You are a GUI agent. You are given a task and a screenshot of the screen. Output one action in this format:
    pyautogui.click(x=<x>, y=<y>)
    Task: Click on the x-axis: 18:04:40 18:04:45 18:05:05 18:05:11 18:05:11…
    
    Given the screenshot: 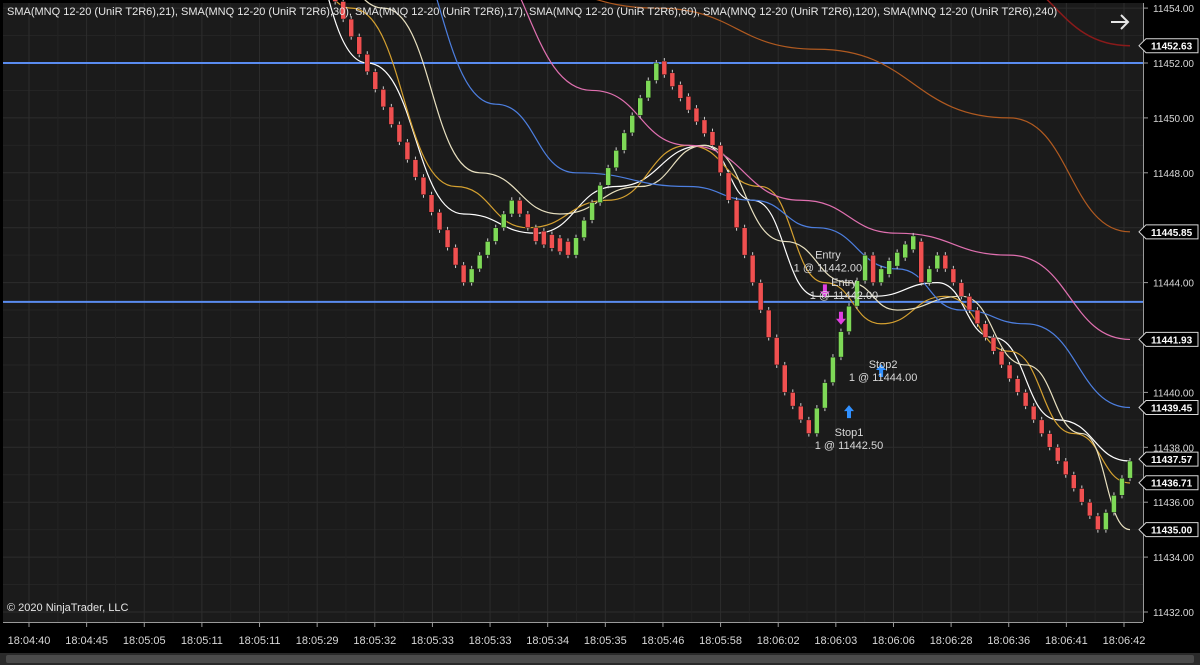 What is the action you would take?
    pyautogui.click(x=600, y=643)
    